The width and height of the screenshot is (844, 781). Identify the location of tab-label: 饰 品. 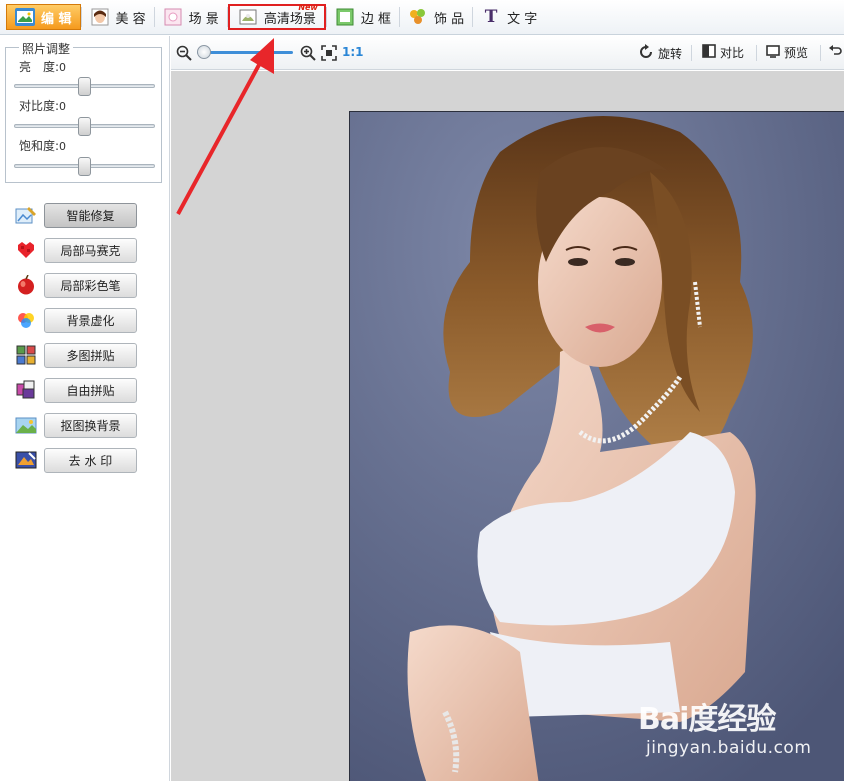
(449, 19).